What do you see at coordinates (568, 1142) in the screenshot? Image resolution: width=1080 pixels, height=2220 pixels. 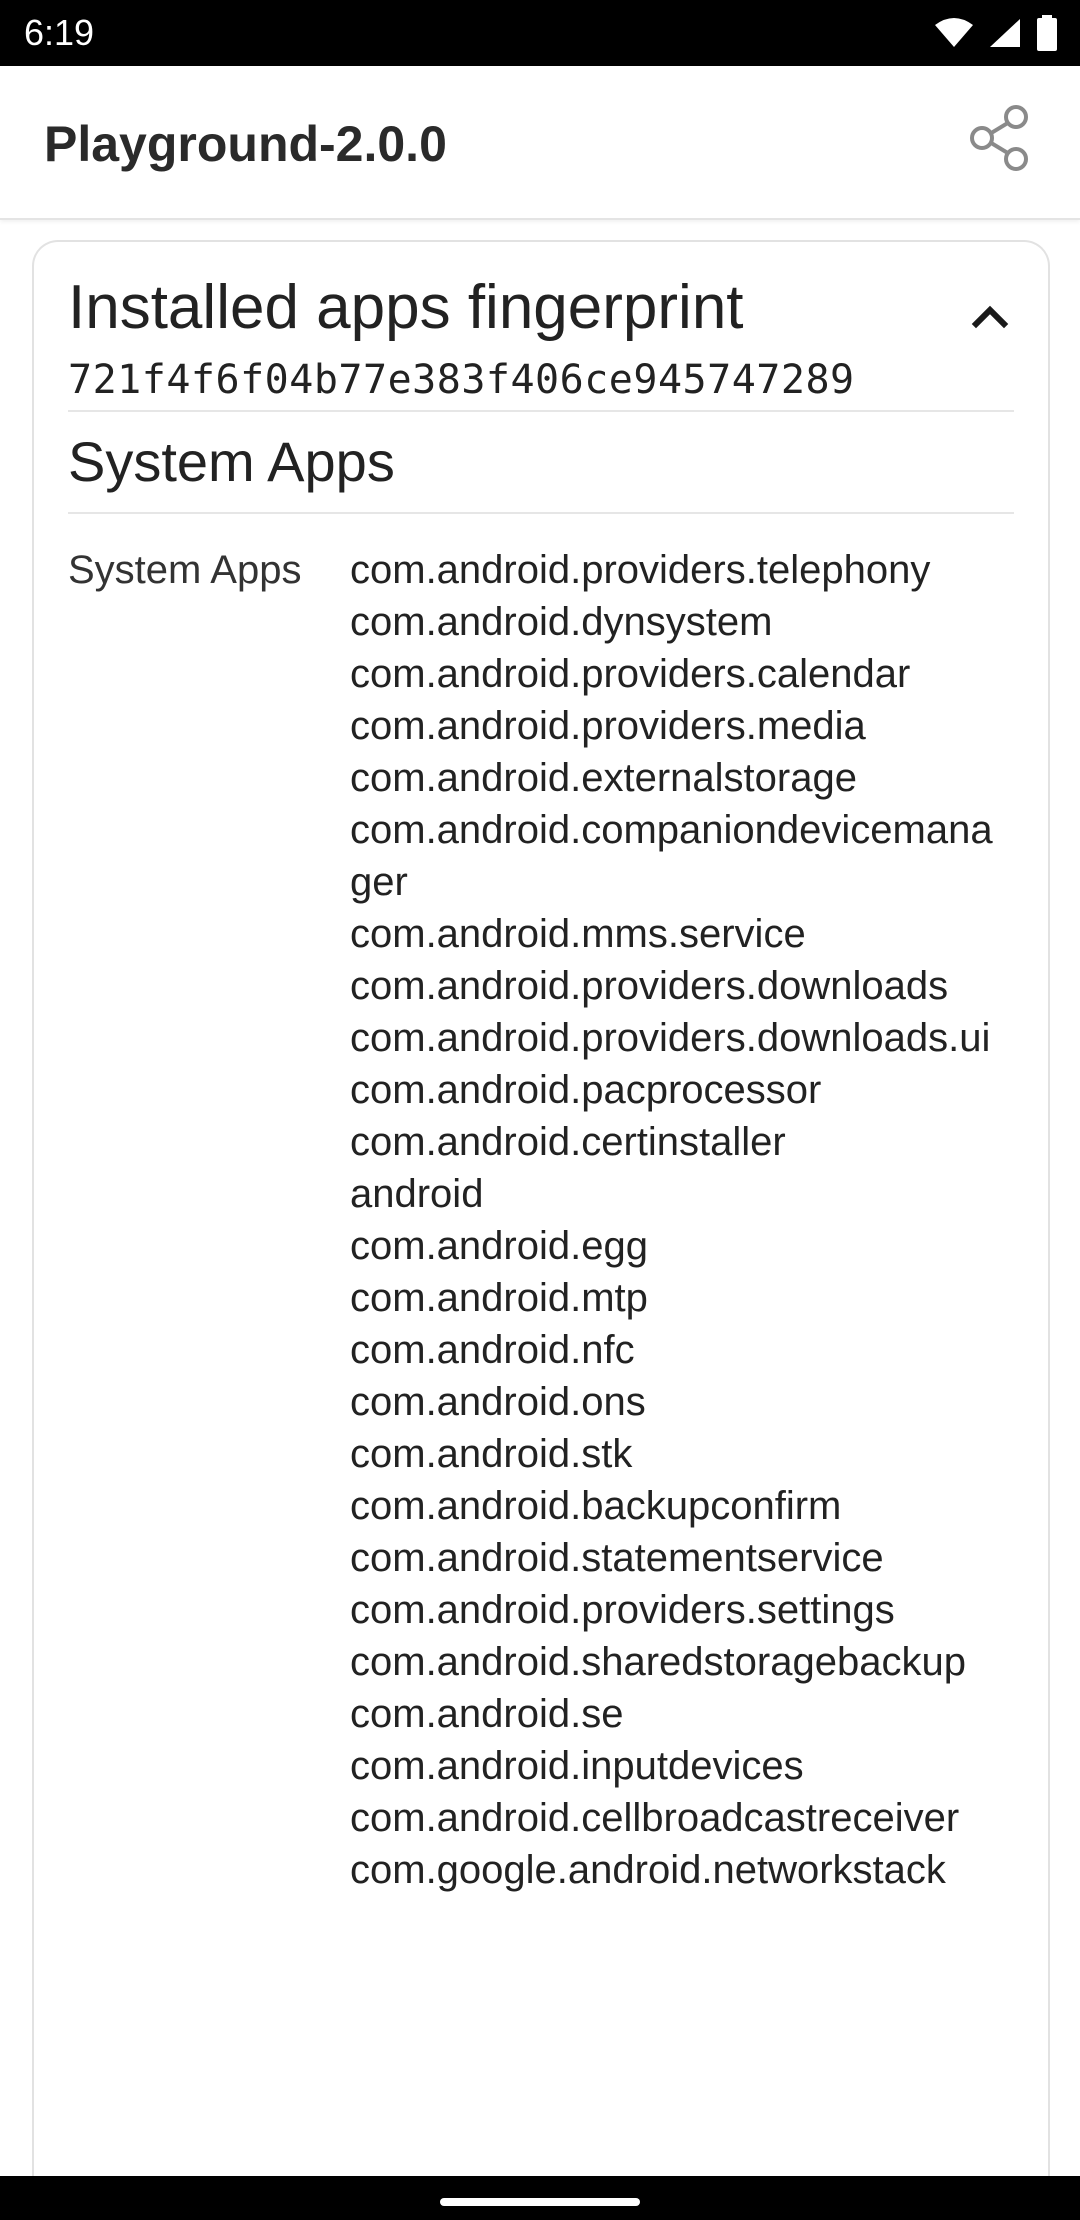 I see `list-item: com.android.certinstaller` at bounding box center [568, 1142].